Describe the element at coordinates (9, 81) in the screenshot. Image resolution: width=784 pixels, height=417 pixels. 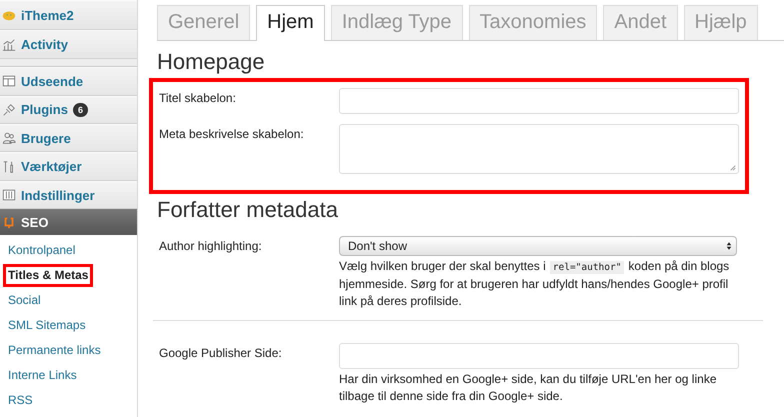
I see `layout-icon` at that location.